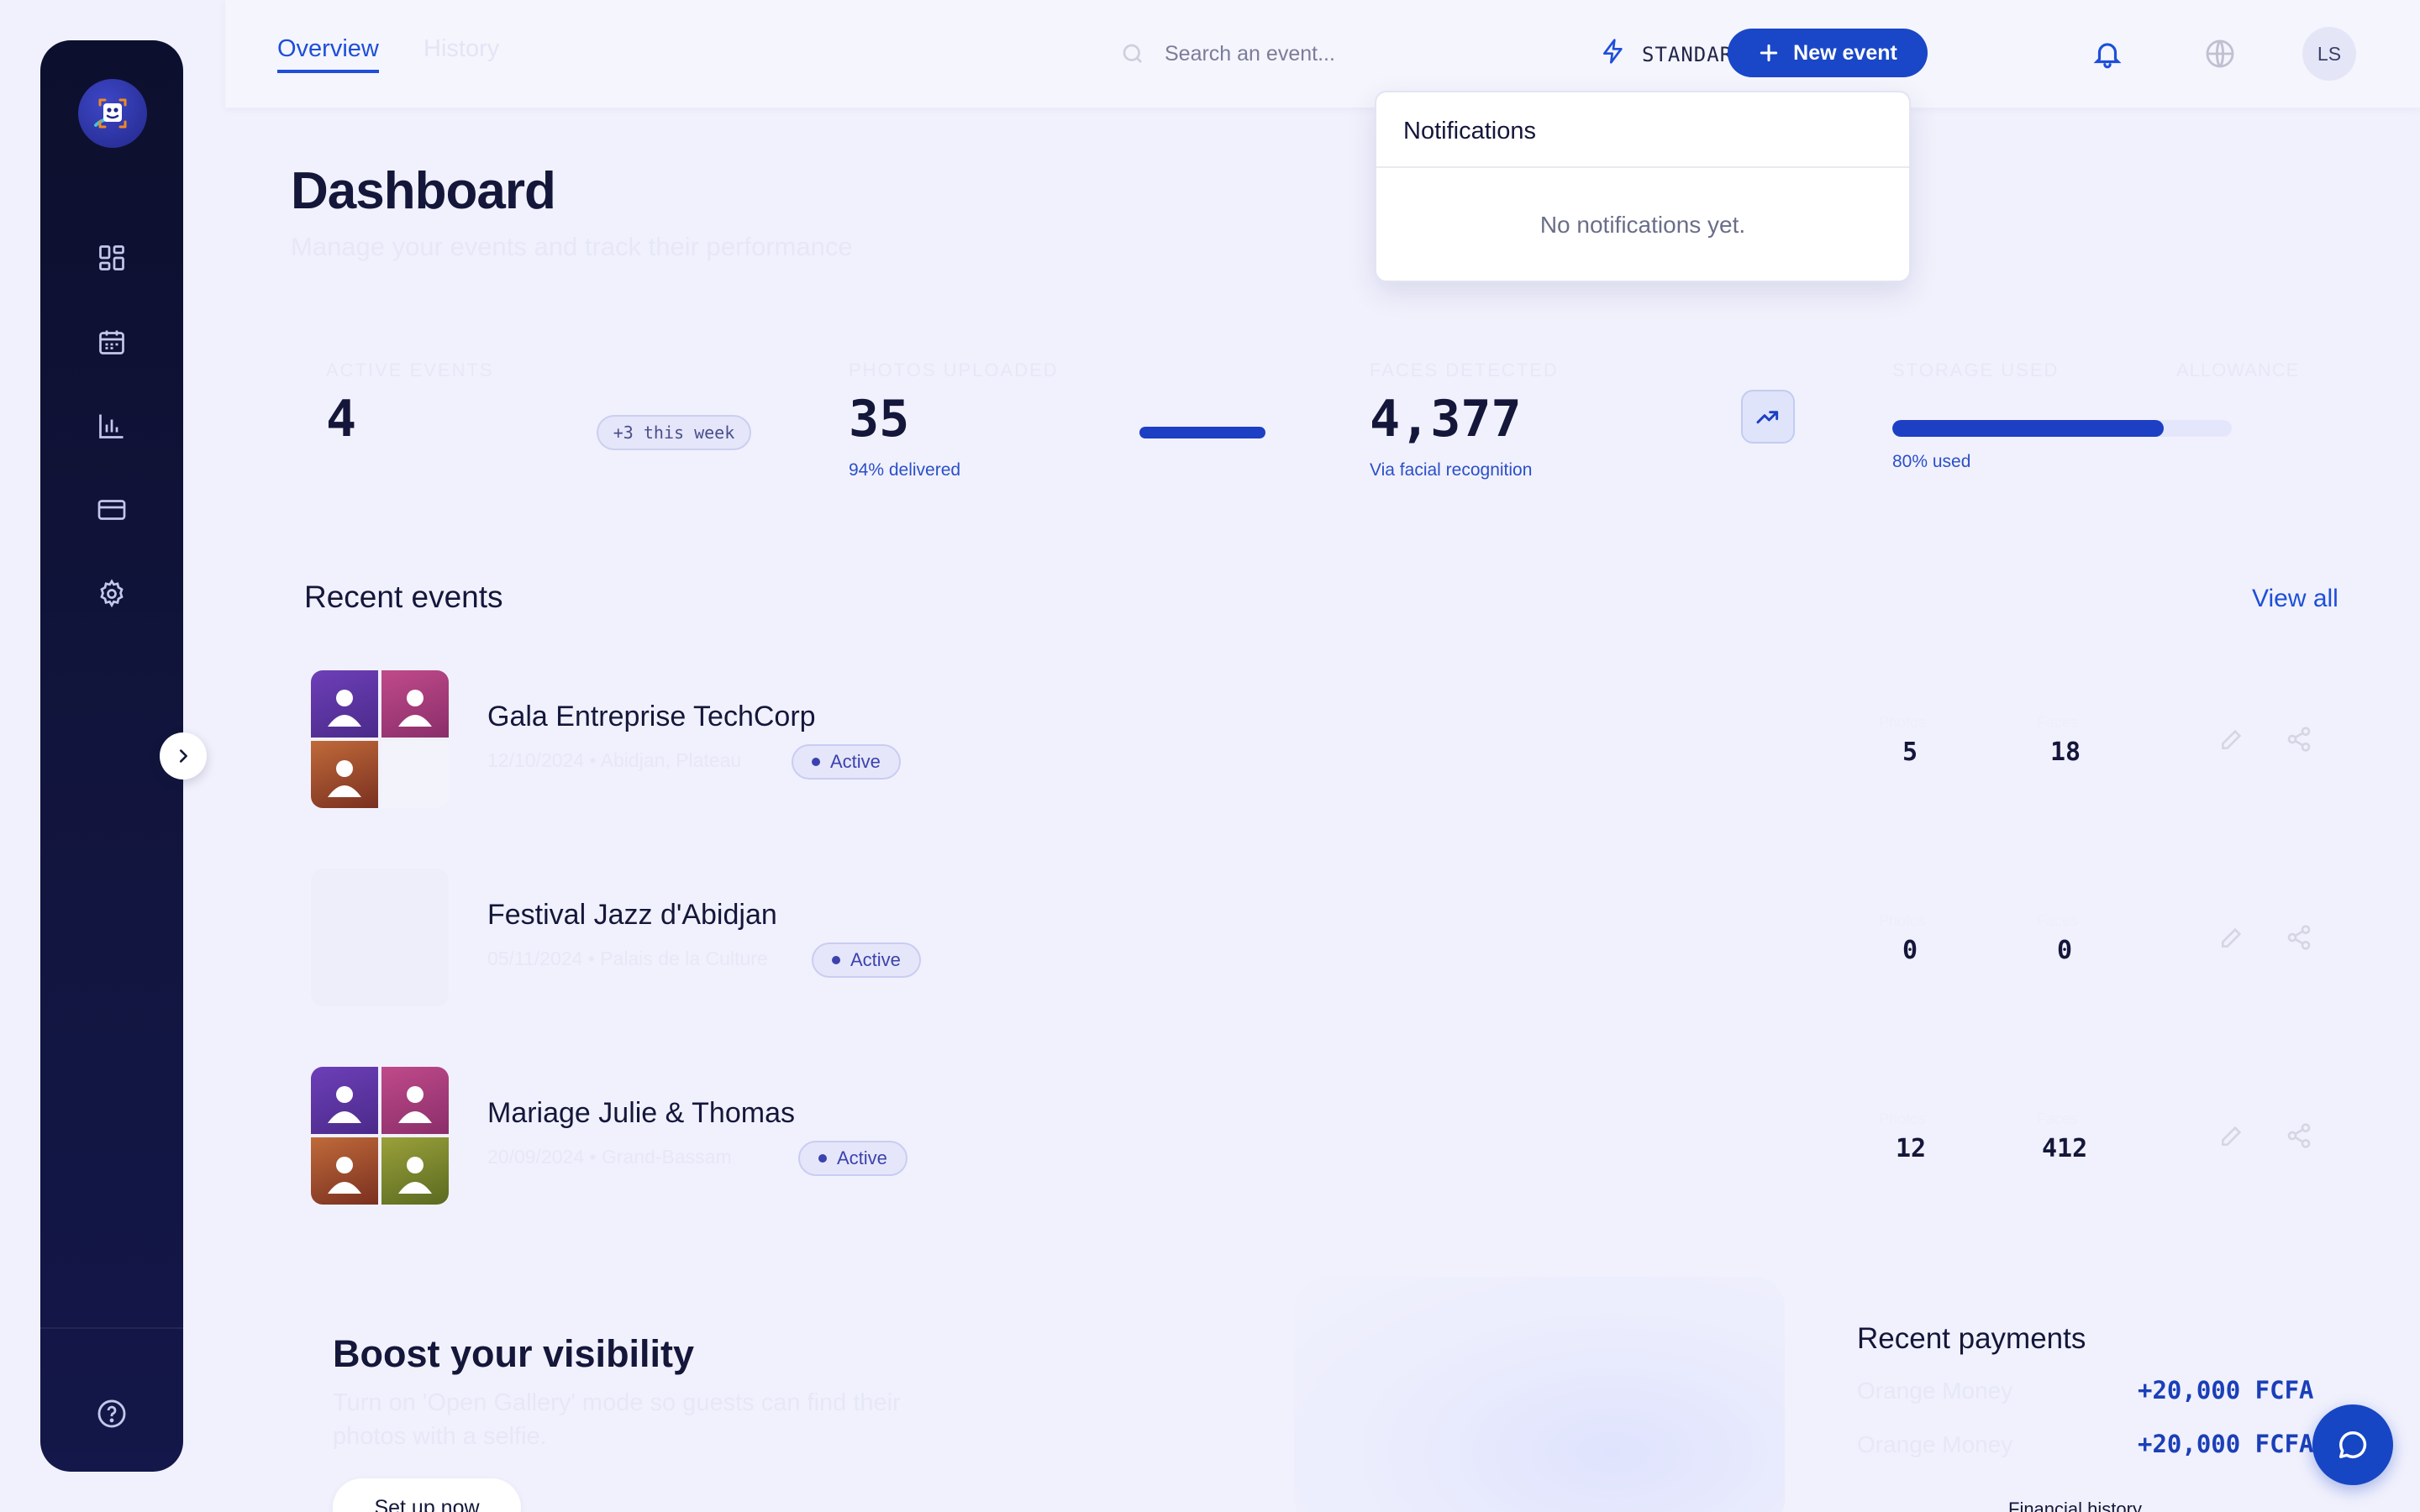 This screenshot has height=1512, width=2420. I want to click on event-name: Festival Jazz d'Abidjan, so click(632, 915).